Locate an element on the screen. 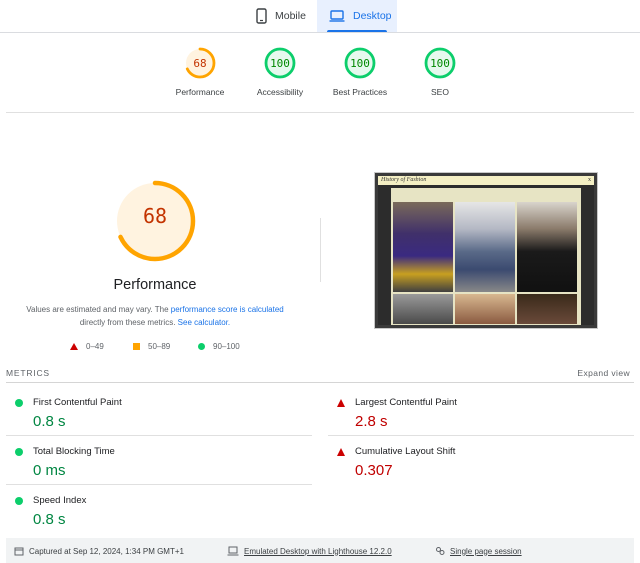 This screenshot has height=563, width=640. square-icon is located at coordinates (136, 346).